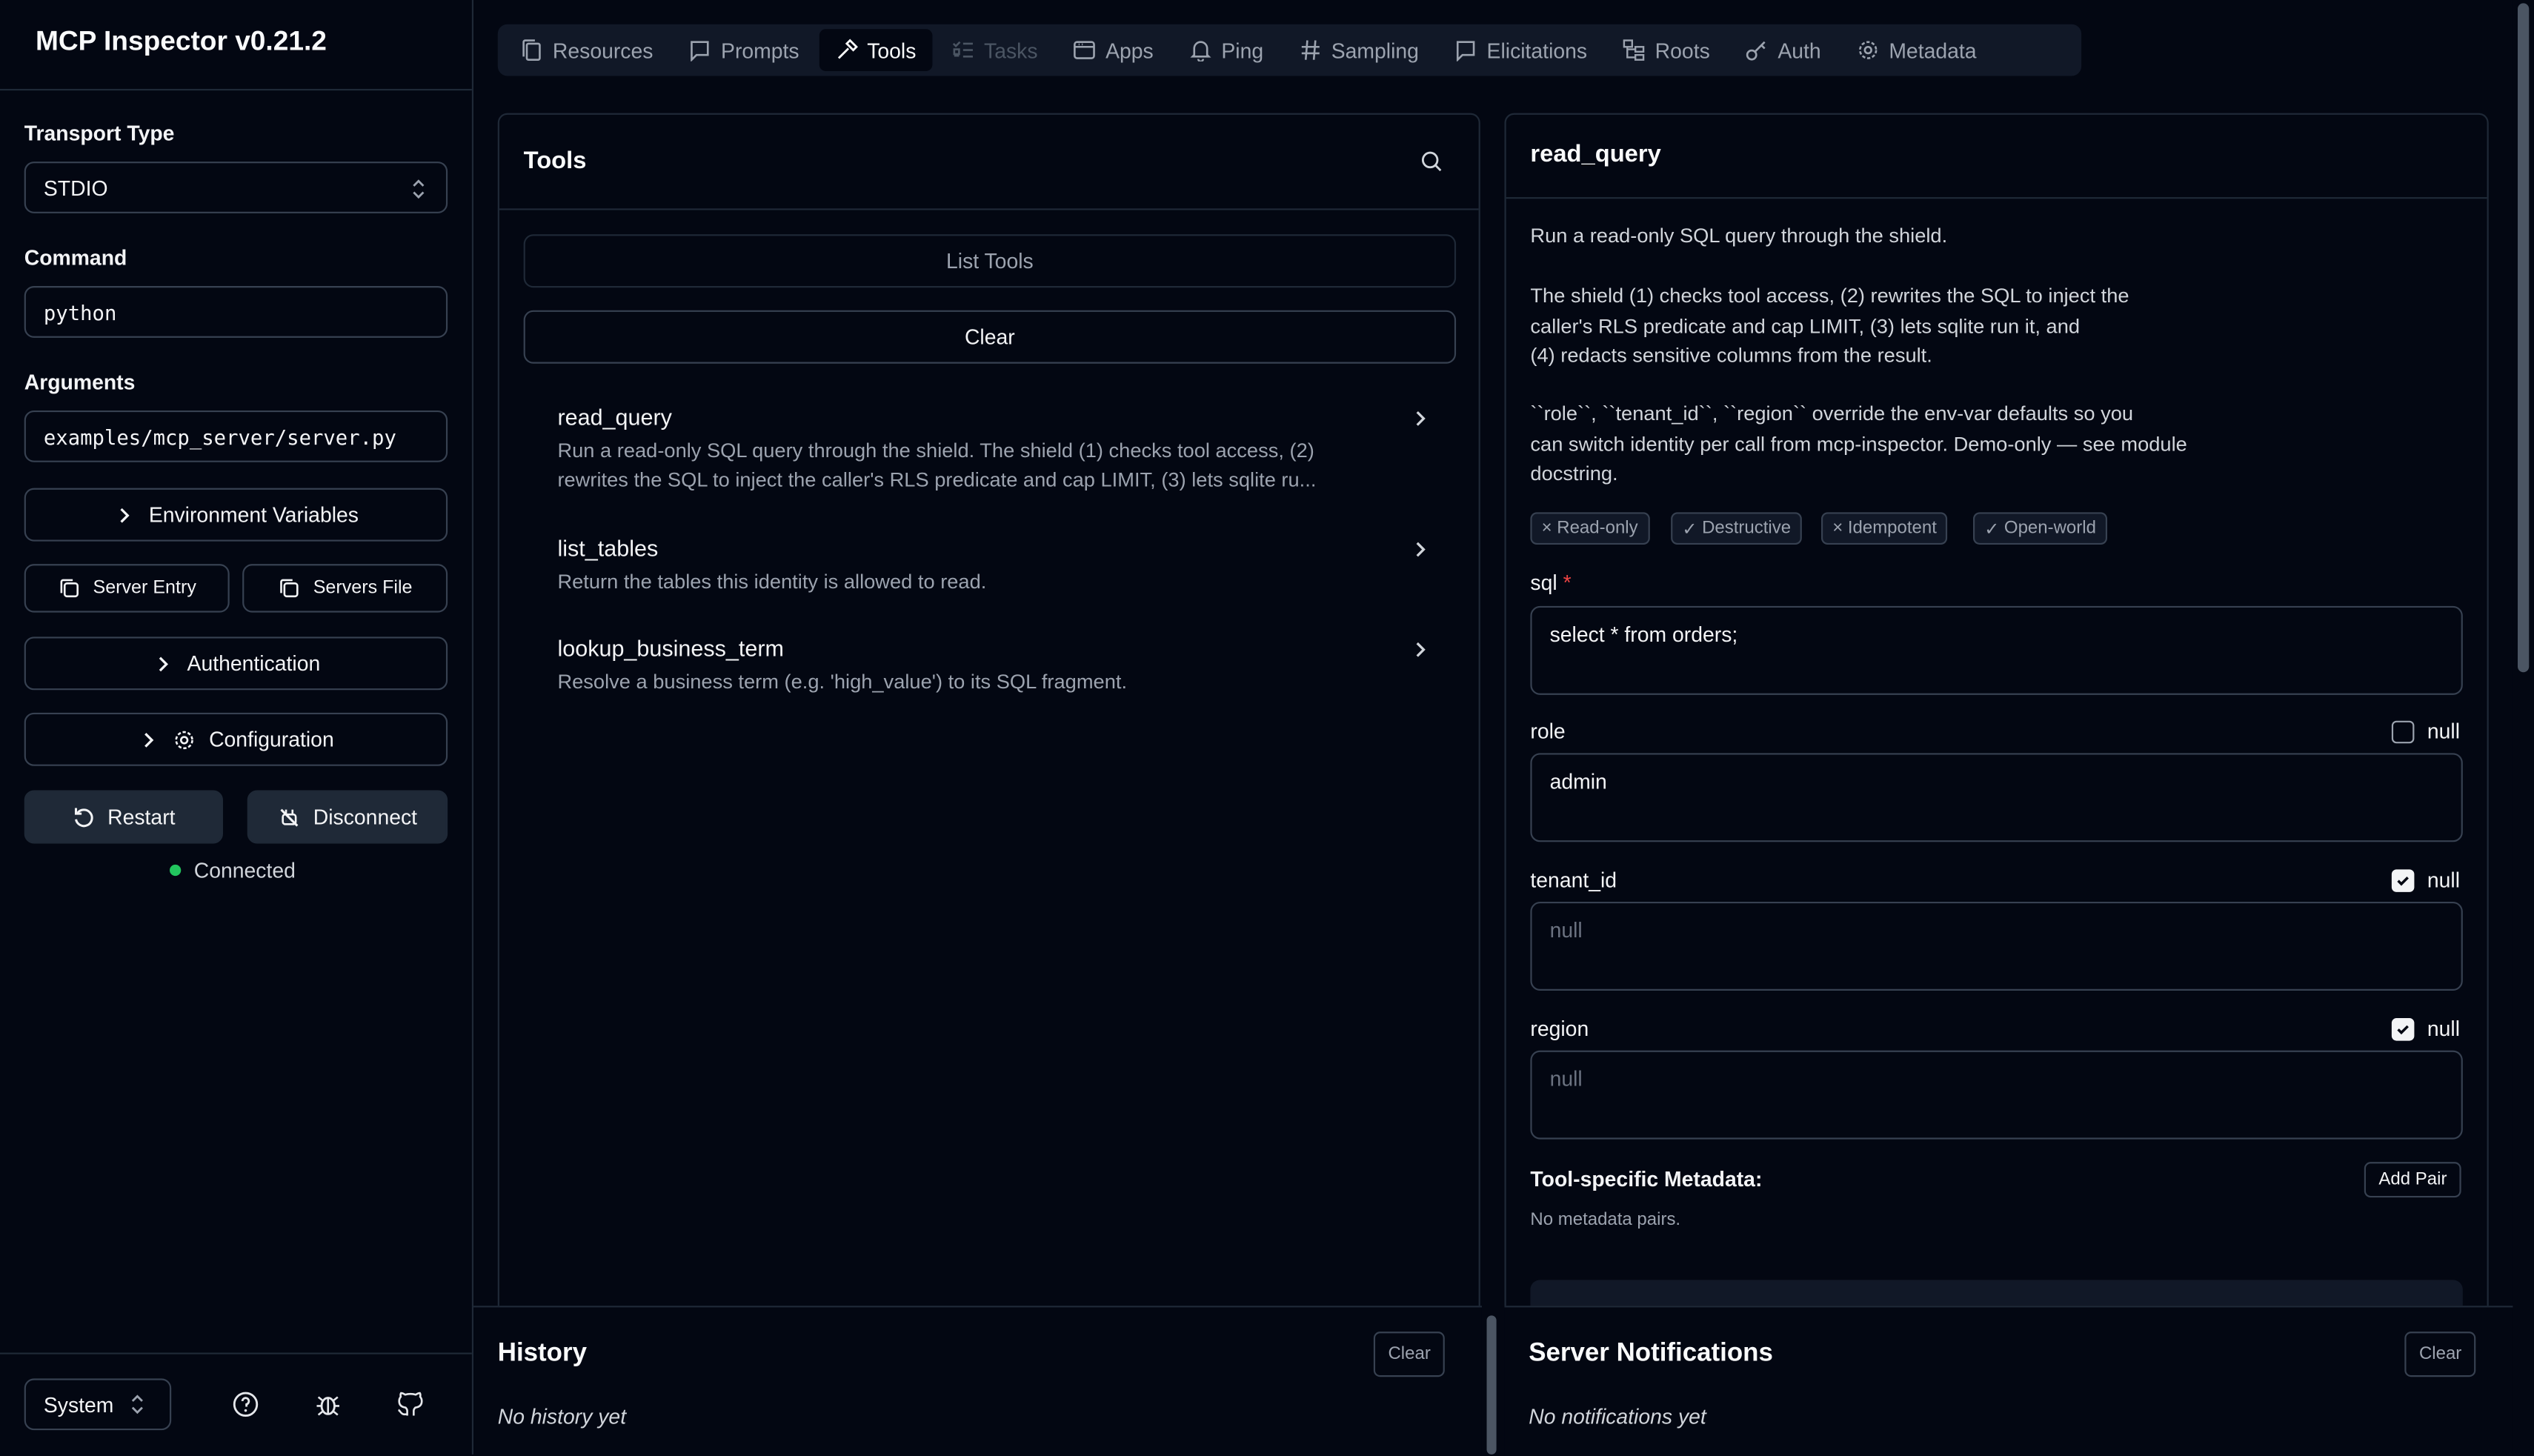  Describe the element at coordinates (127, 588) in the screenshot. I see `server-entry-button: Server Entry` at that location.